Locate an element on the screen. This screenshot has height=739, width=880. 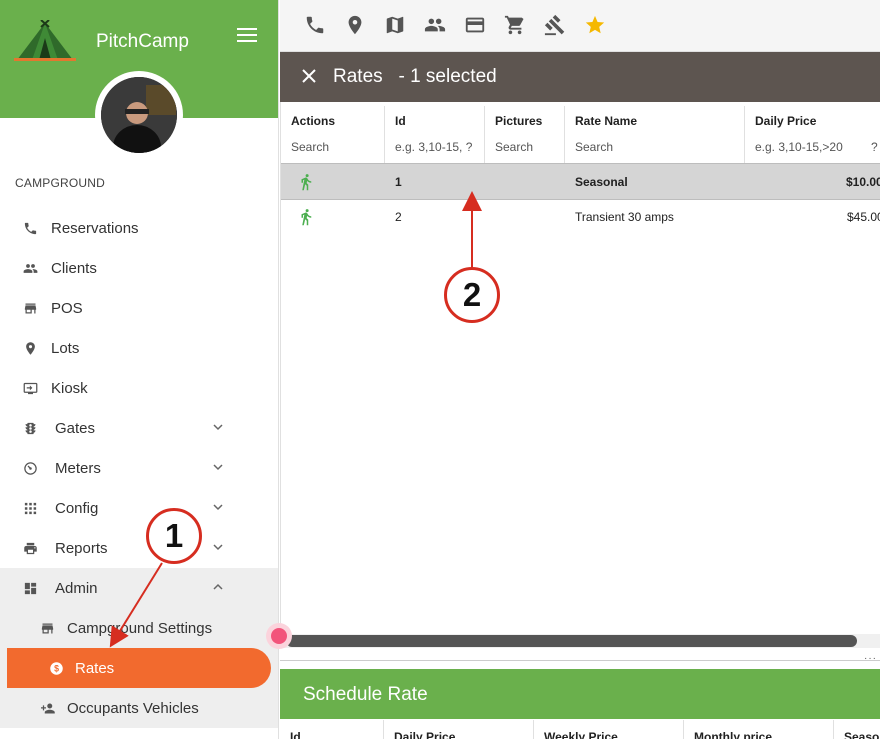
close-icon is located at coordinates (309, 76).